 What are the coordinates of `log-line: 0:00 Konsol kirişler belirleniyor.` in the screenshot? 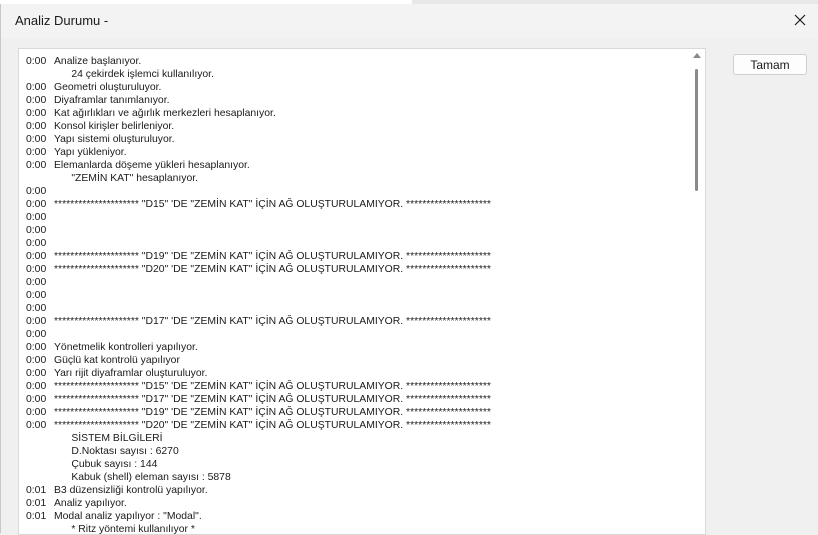 It's located at (258, 126).